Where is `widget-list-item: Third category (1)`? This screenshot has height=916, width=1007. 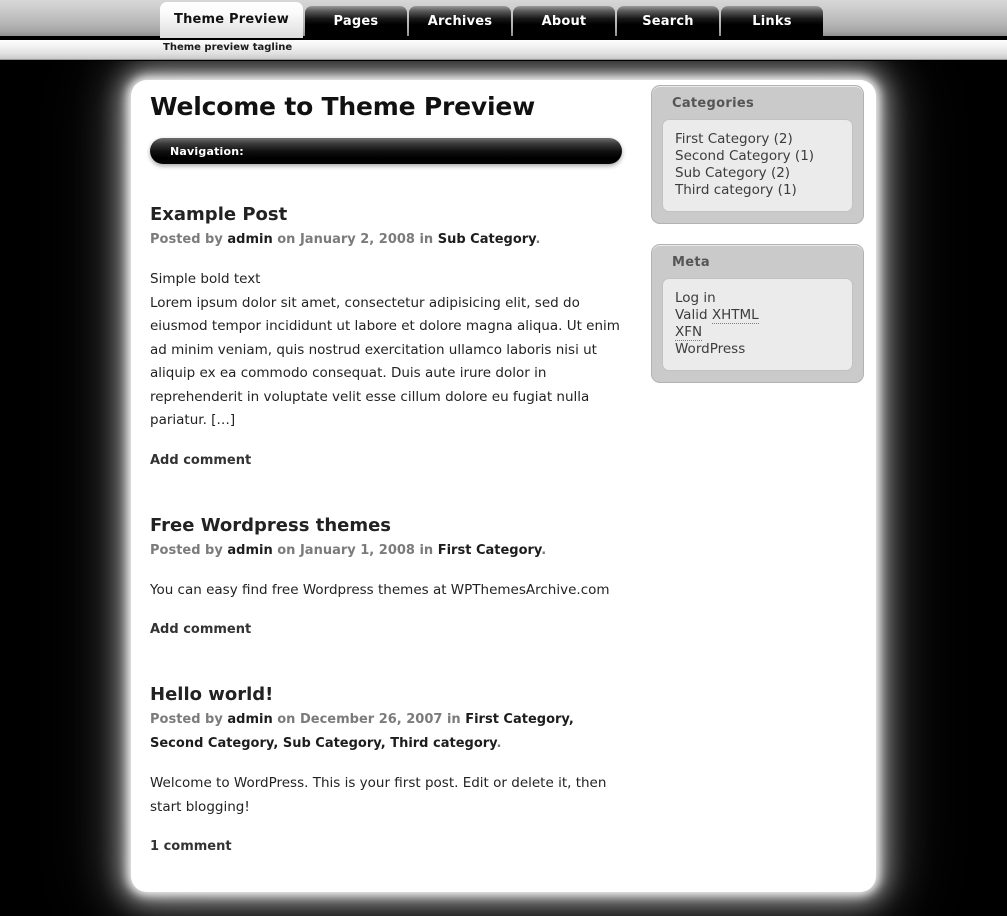 widget-list-item: Third category (1) is located at coordinates (757, 190).